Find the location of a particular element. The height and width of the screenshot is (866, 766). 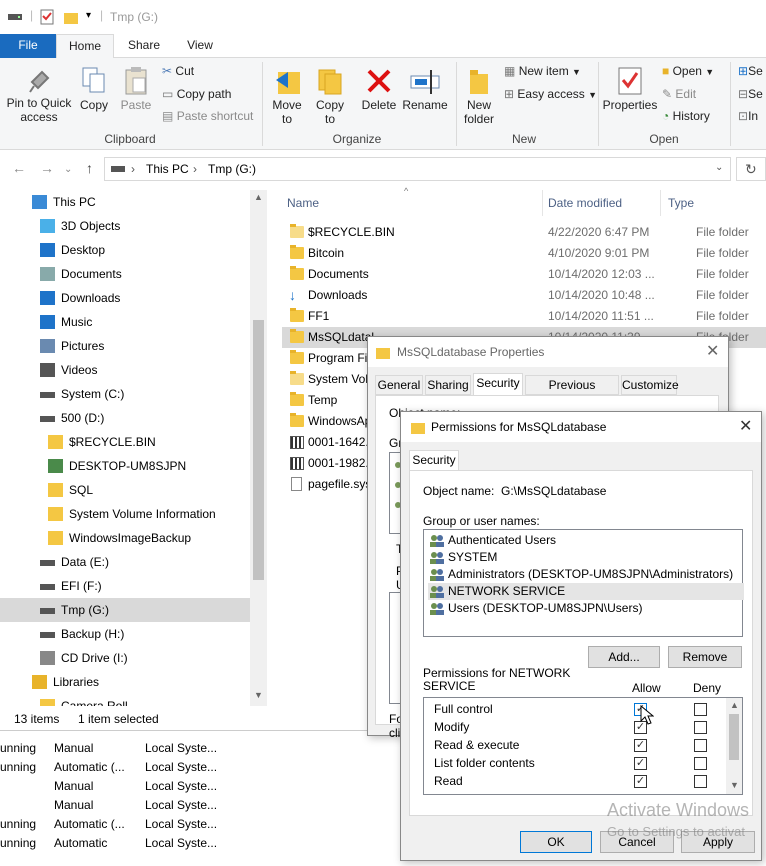

permissions-scrollbar: ▲ ▼ is located at coordinates (734, 746).